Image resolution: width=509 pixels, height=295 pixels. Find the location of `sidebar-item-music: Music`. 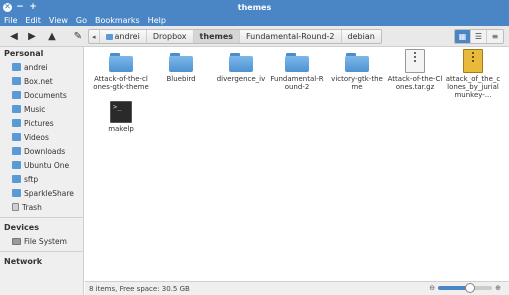

sidebar-item-music: Music is located at coordinates (41, 109).